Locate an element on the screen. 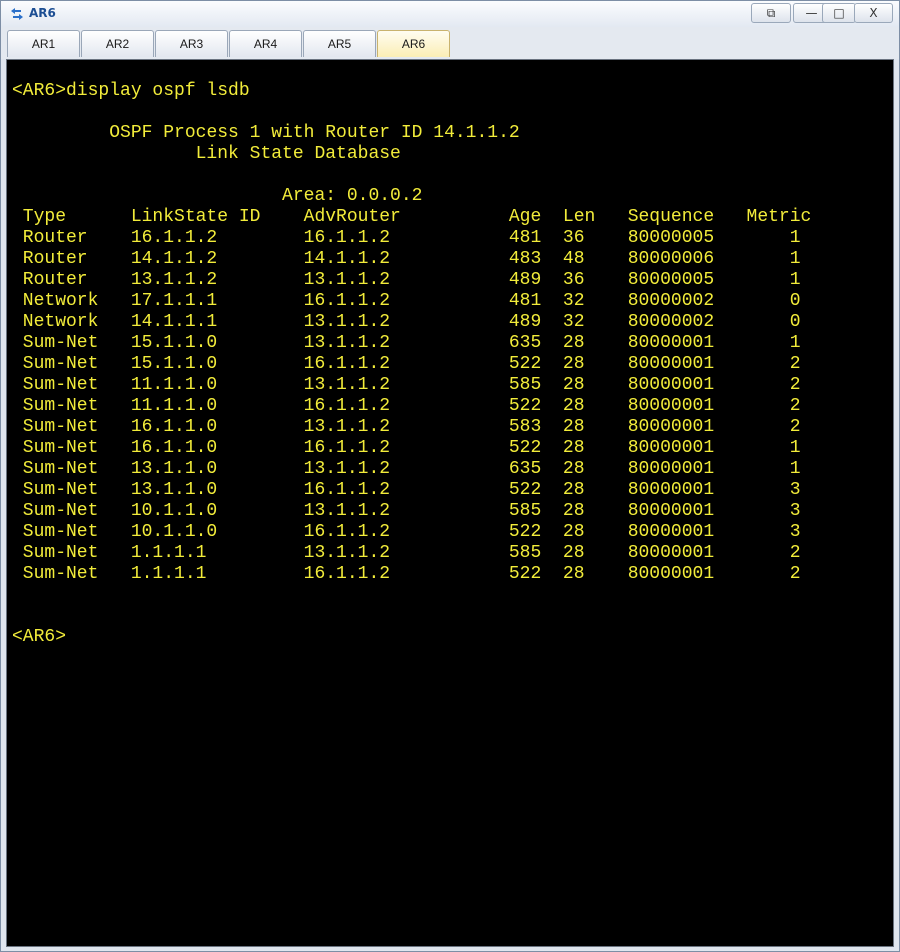 The image size is (900, 952). tab-label: AR1 is located at coordinates (43, 44).